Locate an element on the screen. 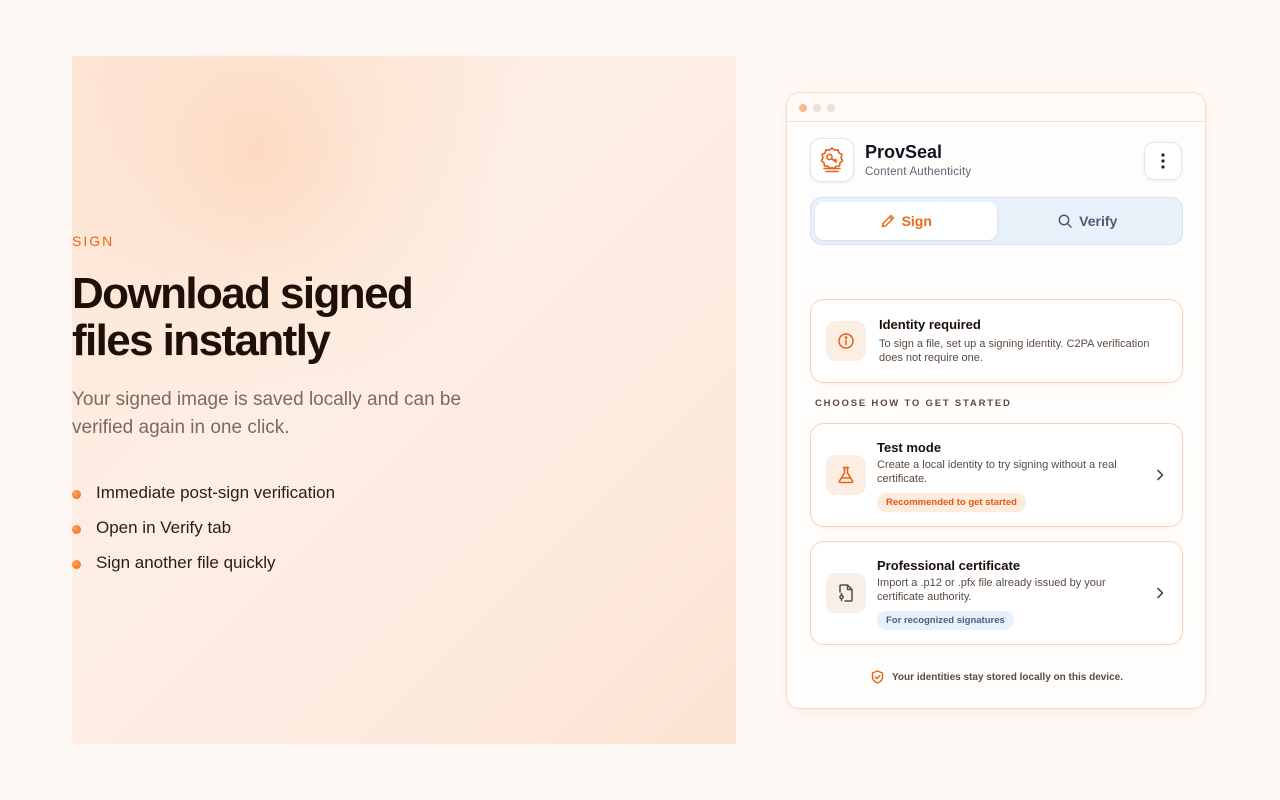  feature-label: Open in Verify tab is located at coordinates (164, 527).